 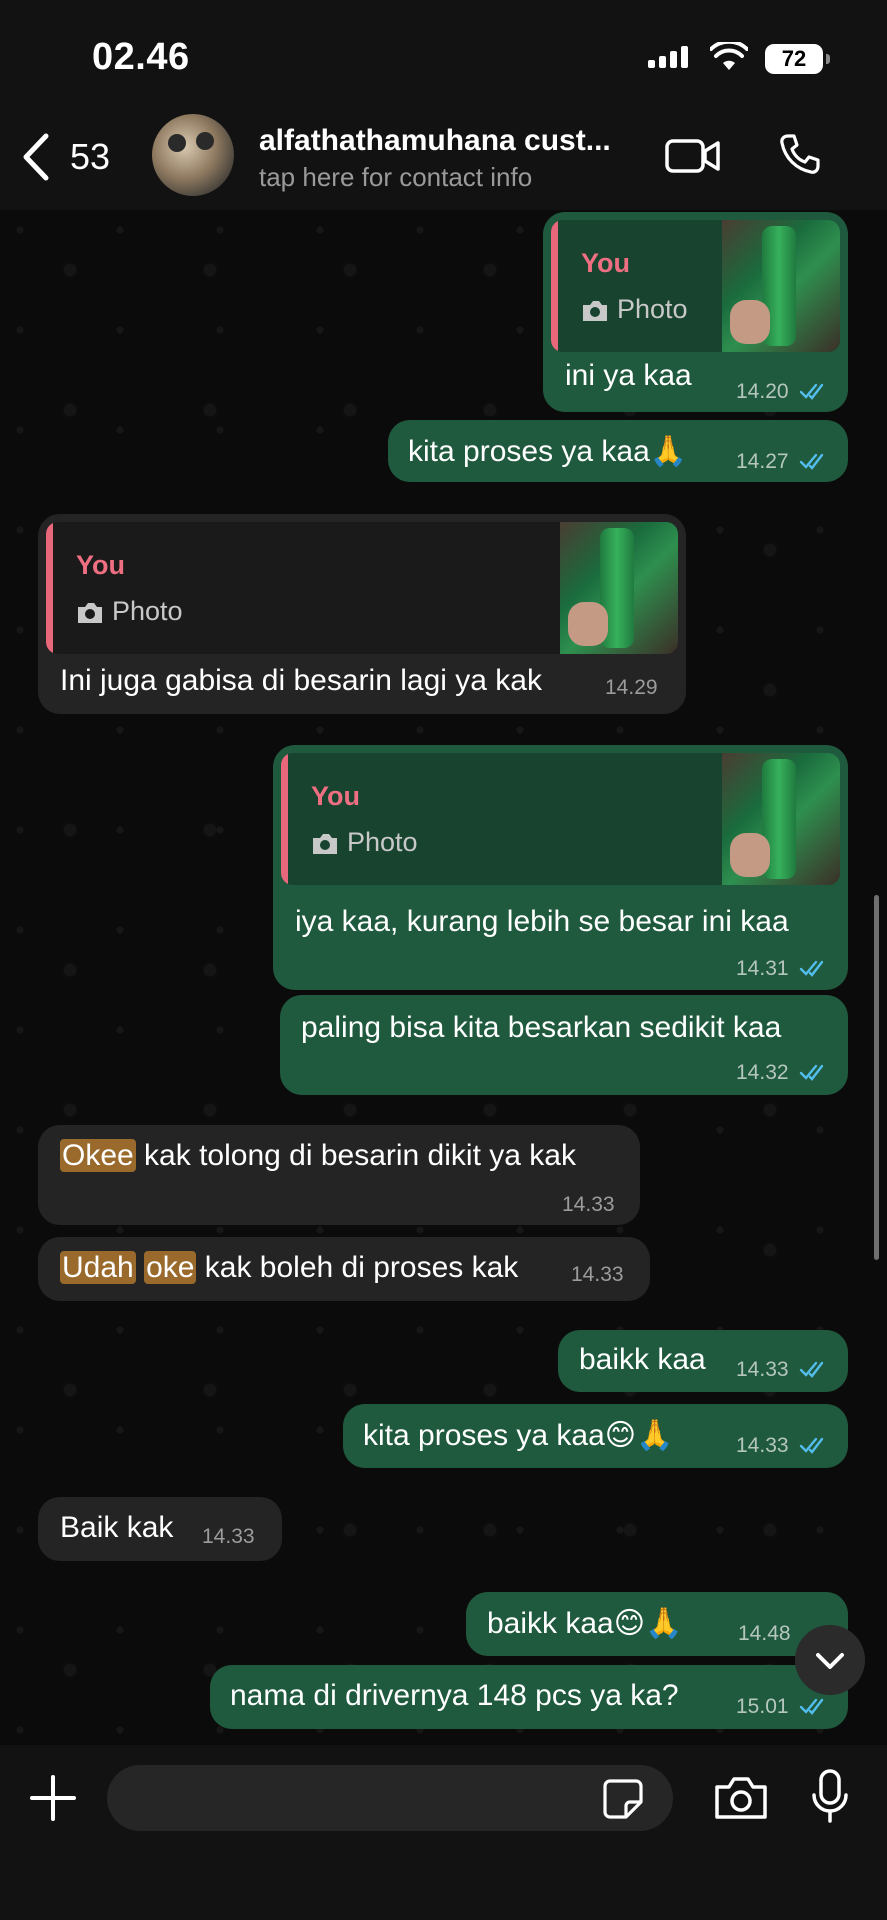 What do you see at coordinates (36, 157) in the screenshot?
I see `chevron-left-icon` at bounding box center [36, 157].